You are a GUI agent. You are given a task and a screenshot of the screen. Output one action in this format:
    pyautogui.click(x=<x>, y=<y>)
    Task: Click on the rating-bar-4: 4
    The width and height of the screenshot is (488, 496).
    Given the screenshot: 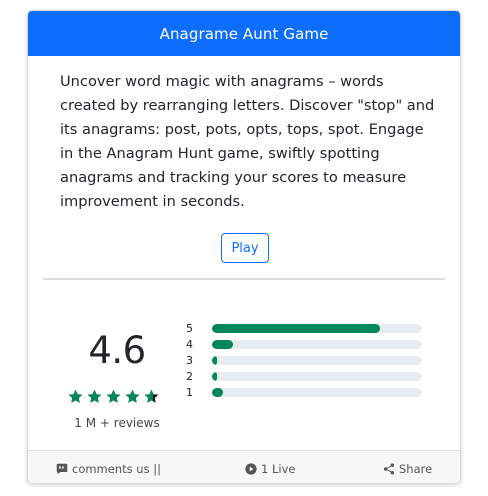 What is the action you would take?
    pyautogui.click(x=306, y=344)
    